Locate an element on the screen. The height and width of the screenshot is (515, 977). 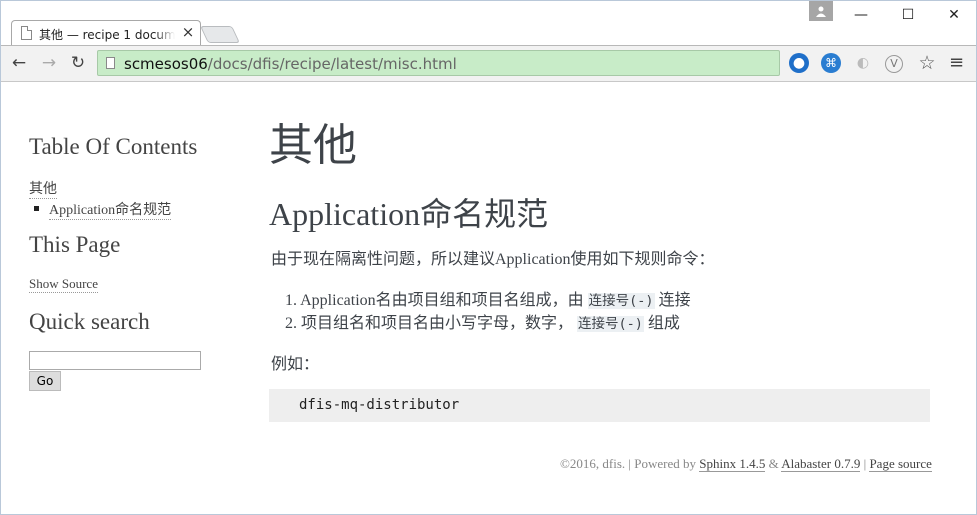
v-extension-icon: V is located at coordinates (894, 64).